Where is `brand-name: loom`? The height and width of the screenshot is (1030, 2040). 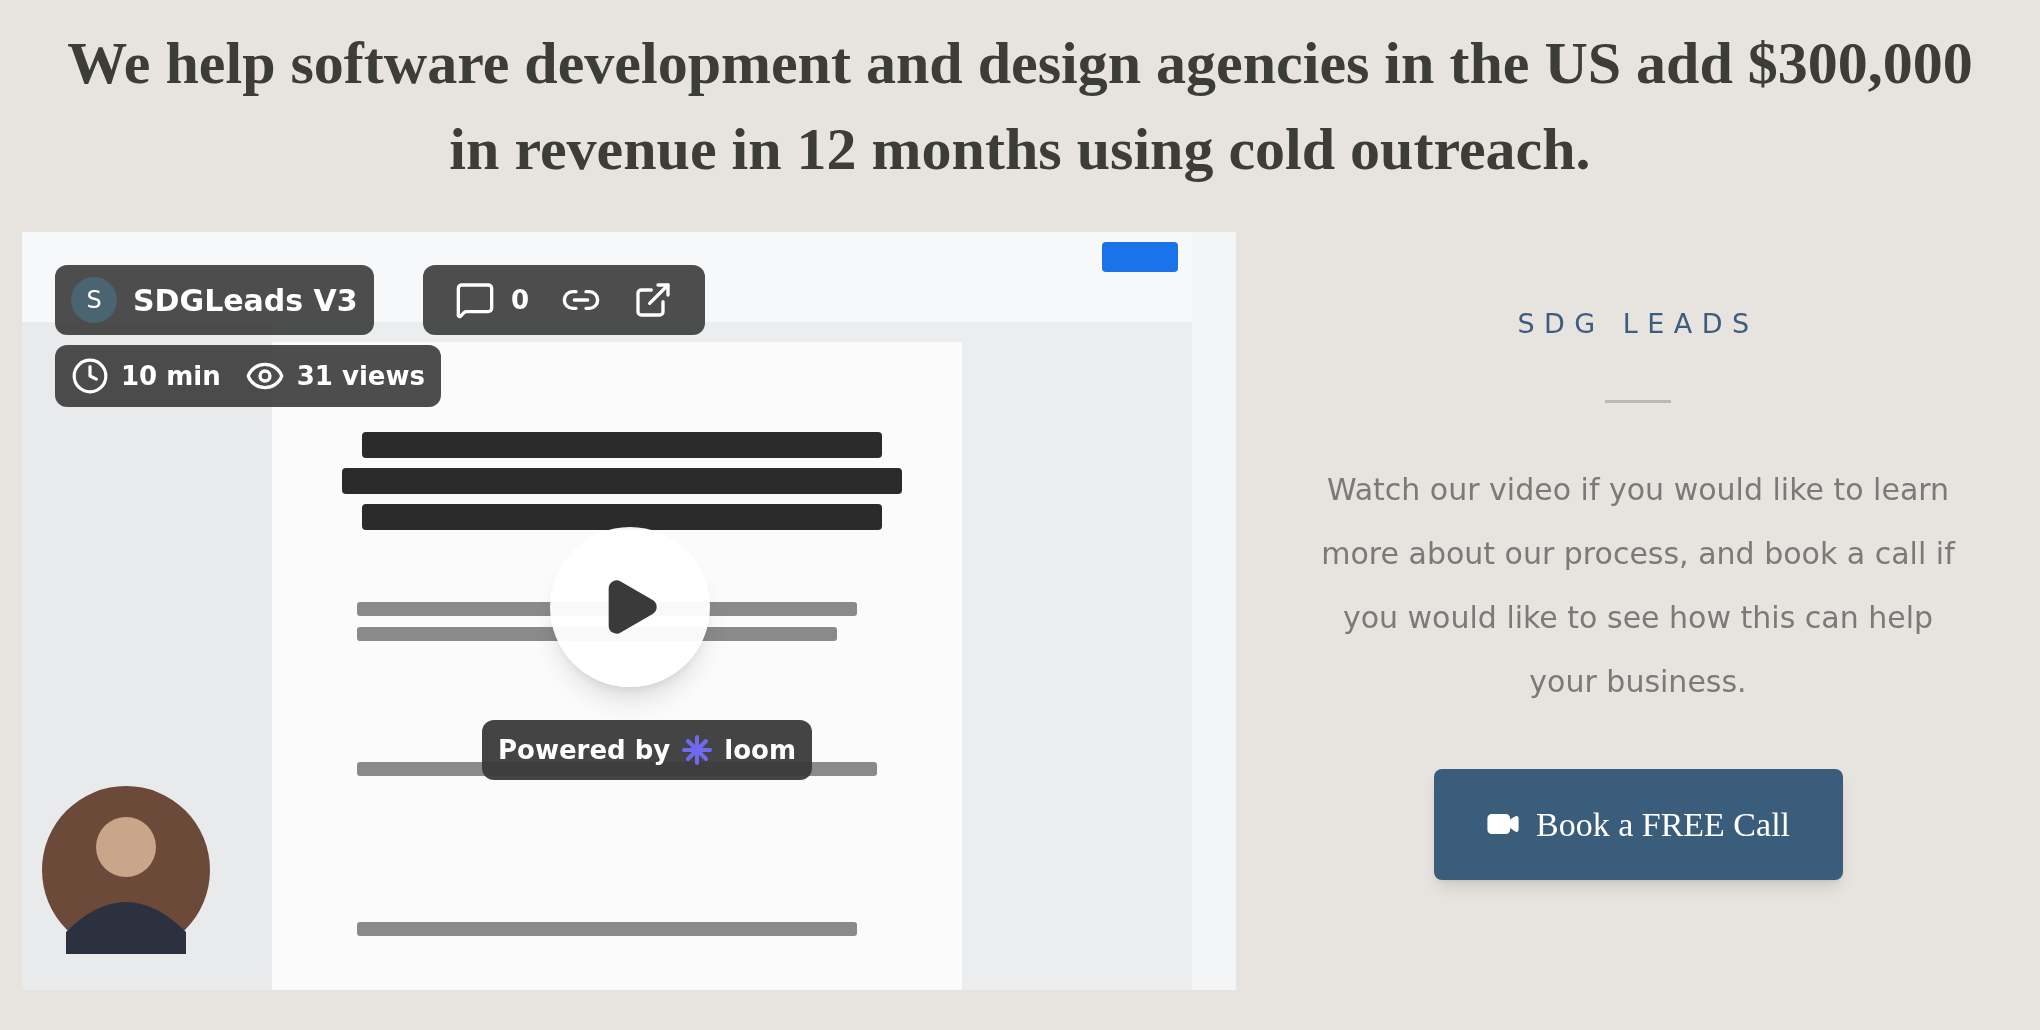 brand-name: loom is located at coordinates (760, 750).